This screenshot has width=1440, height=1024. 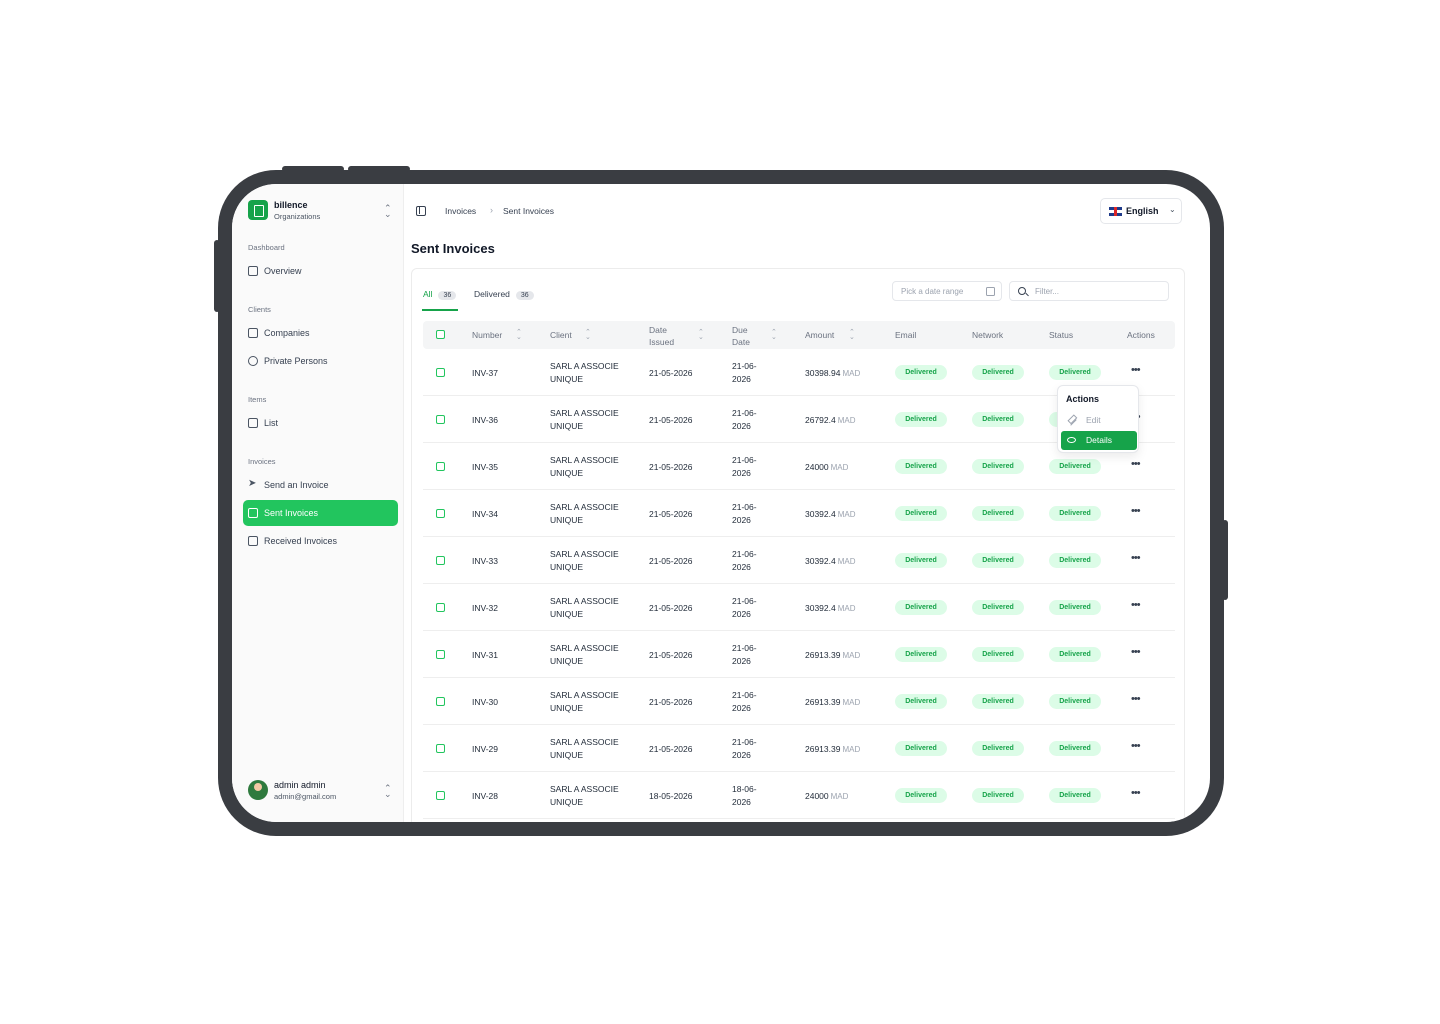 What do you see at coordinates (487, 335) in the screenshot?
I see `header-number: Number` at bounding box center [487, 335].